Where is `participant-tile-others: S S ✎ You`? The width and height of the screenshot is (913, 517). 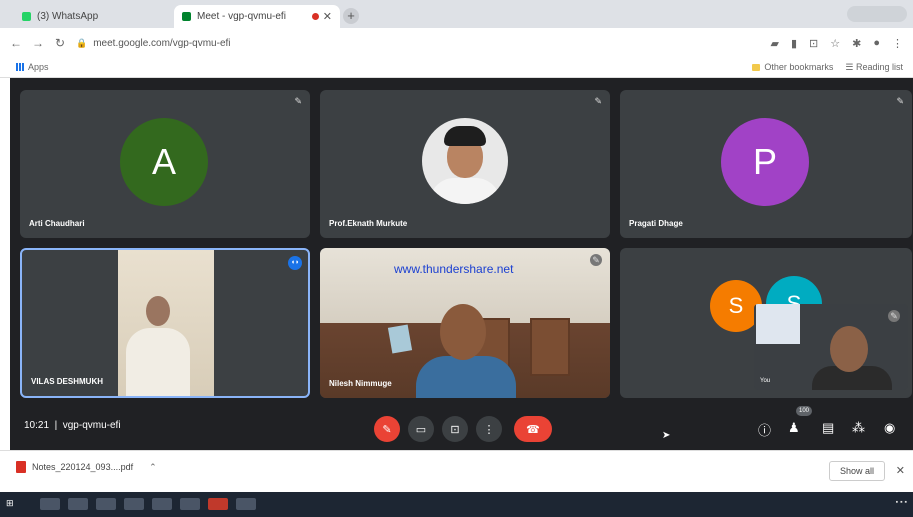
participant-tile-others: S S ✎ You is located at coordinates (766, 323).